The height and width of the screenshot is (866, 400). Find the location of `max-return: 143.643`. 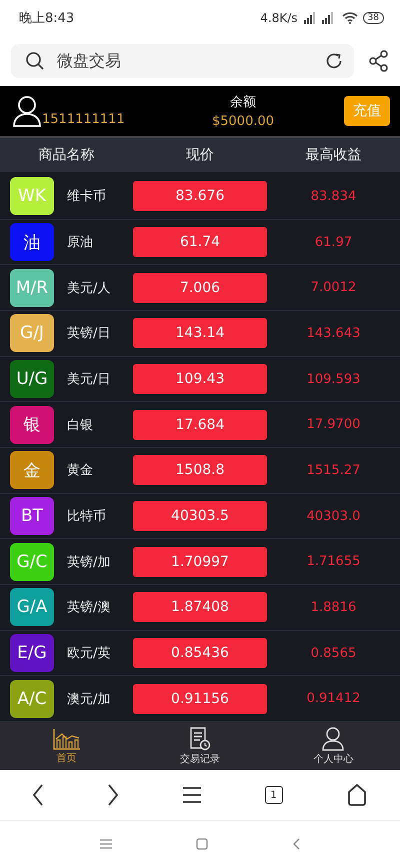

max-return: 143.643 is located at coordinates (334, 333).